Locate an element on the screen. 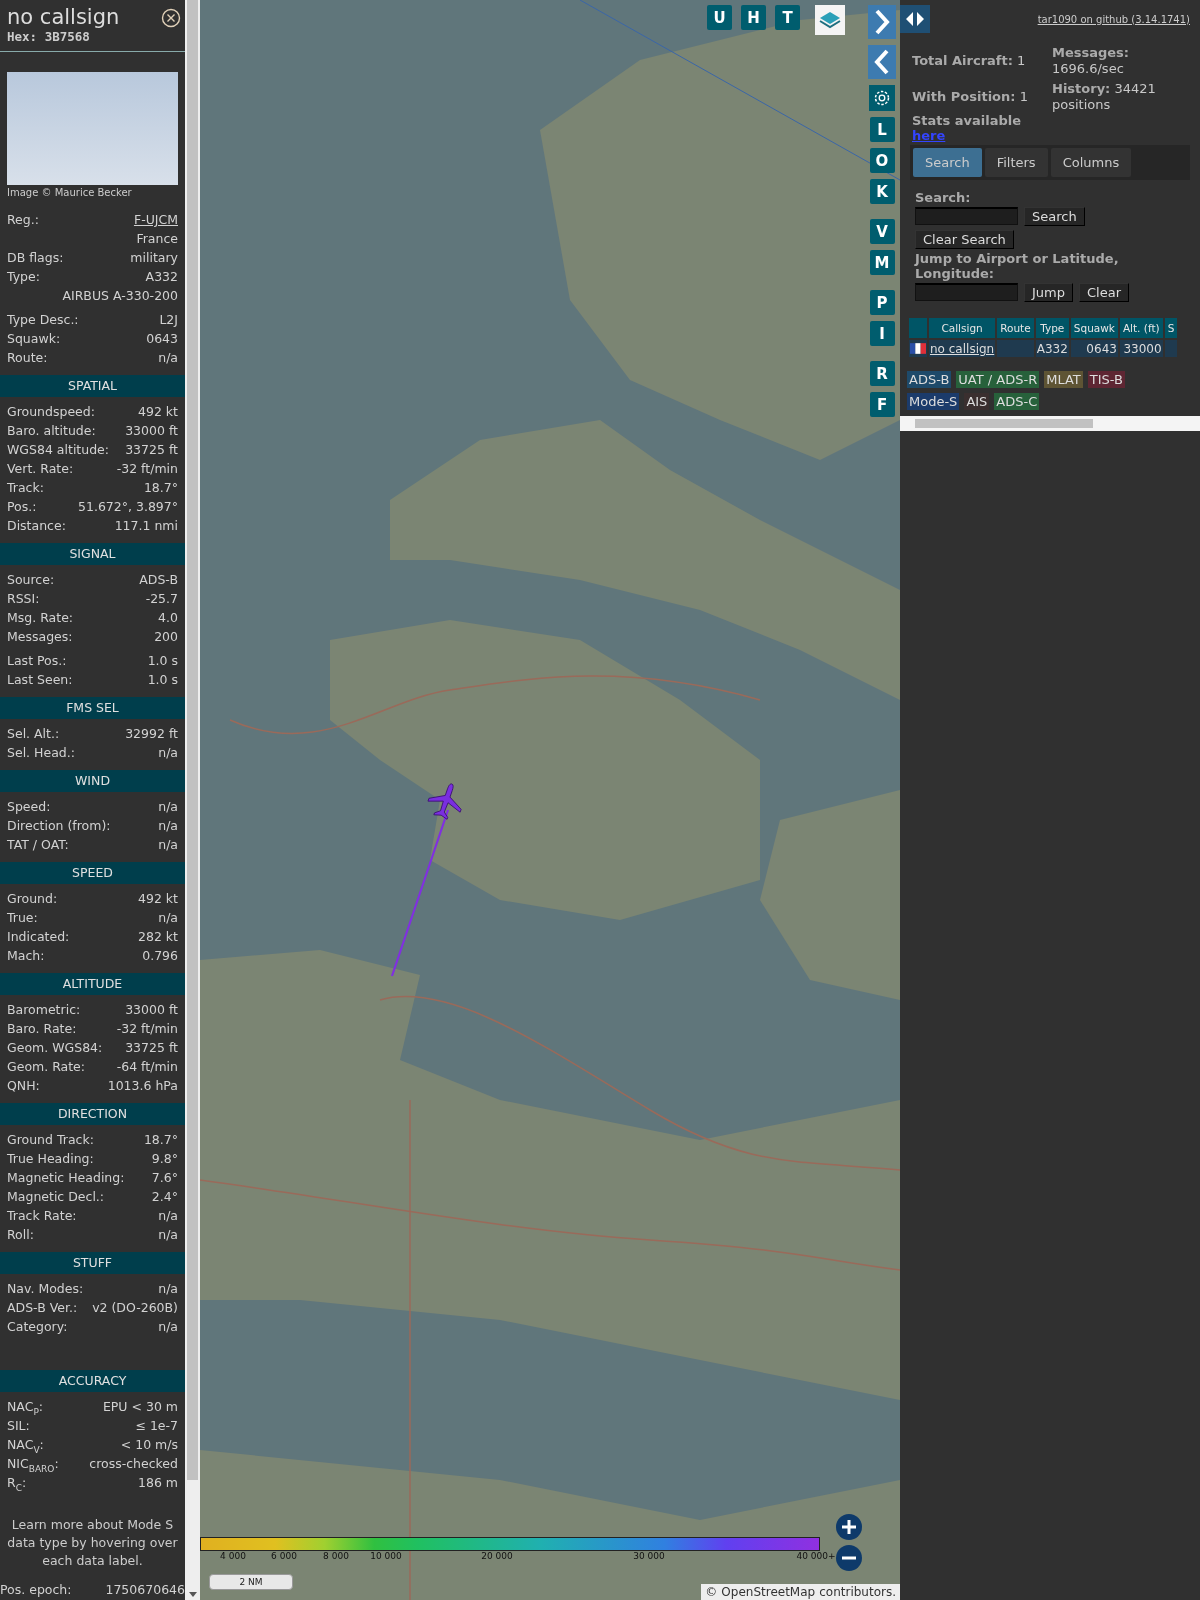  field-label: Mach: is located at coordinates (26, 956).